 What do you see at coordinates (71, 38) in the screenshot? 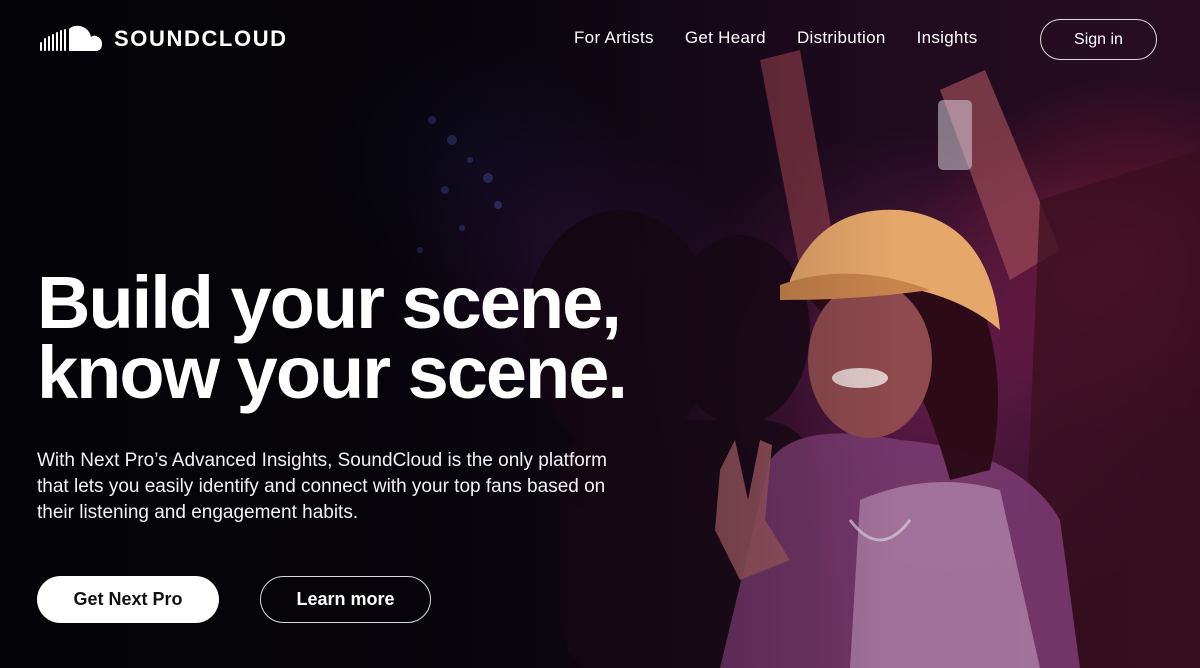
I see `soundcloud-cloud-icon` at bounding box center [71, 38].